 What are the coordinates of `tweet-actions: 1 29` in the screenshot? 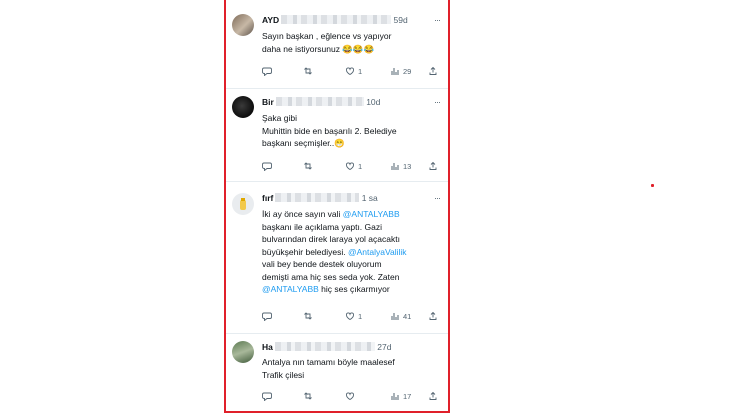 It's located at (350, 72).